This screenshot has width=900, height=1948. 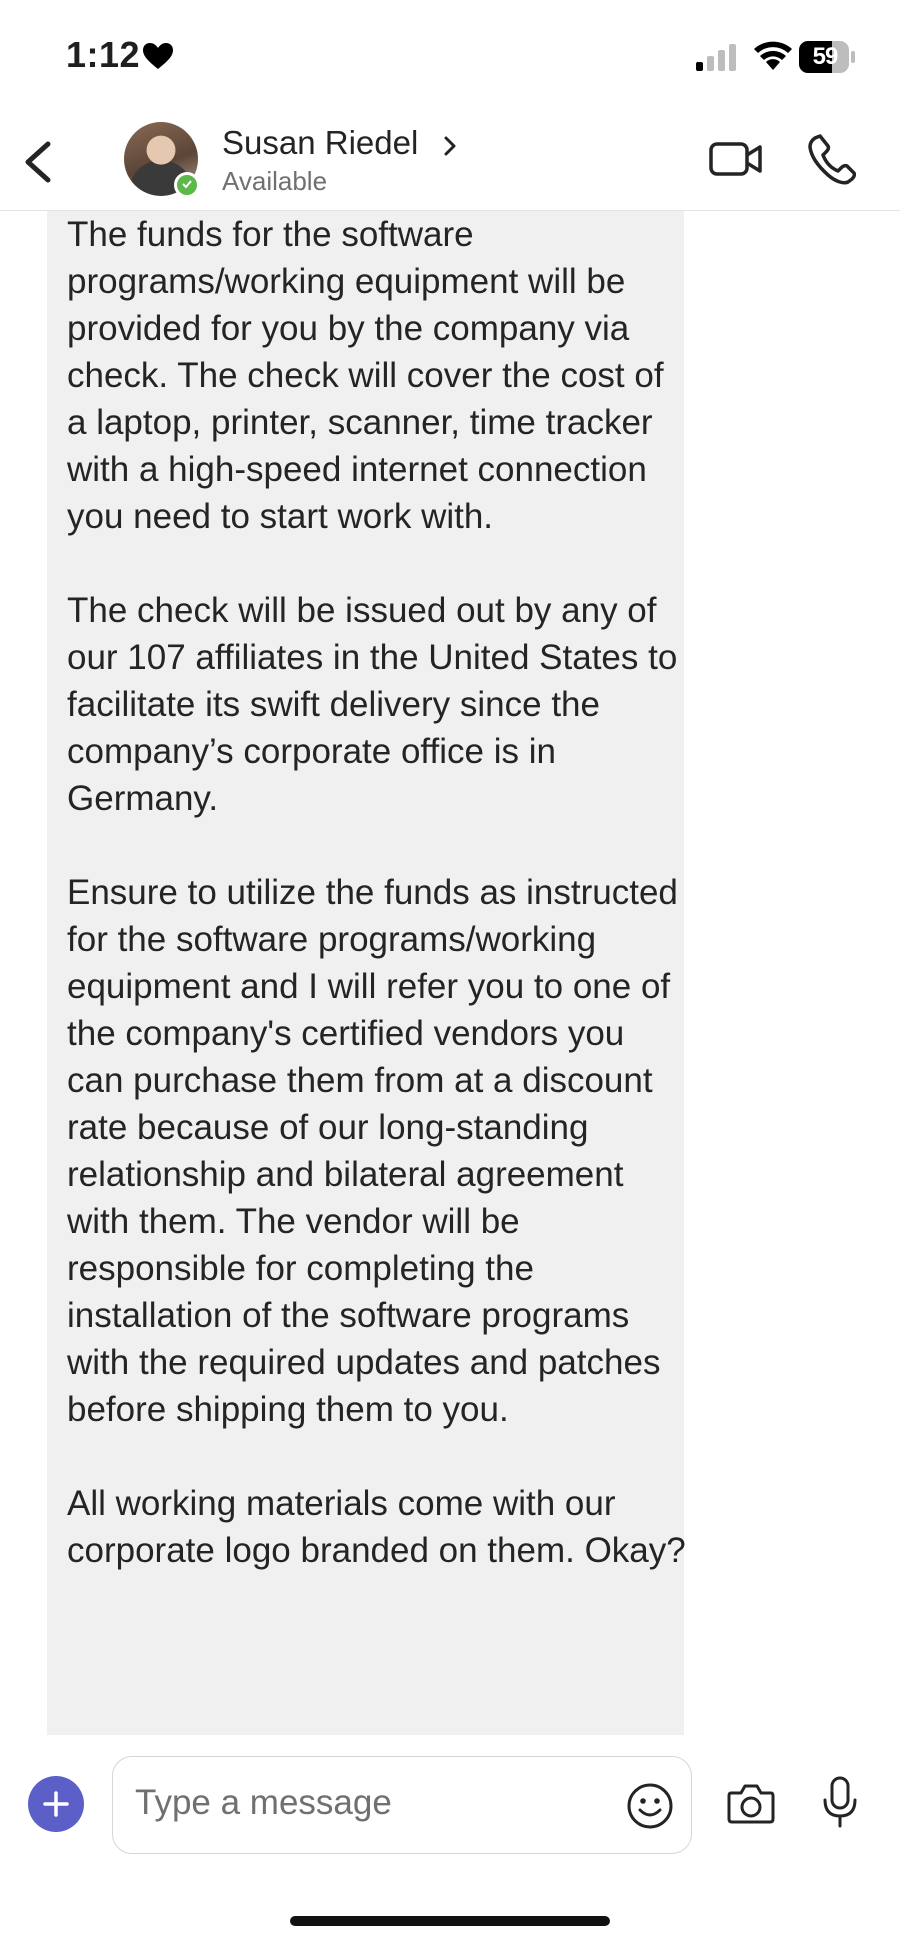 What do you see at coordinates (773, 55) in the screenshot?
I see `wifi-icon` at bounding box center [773, 55].